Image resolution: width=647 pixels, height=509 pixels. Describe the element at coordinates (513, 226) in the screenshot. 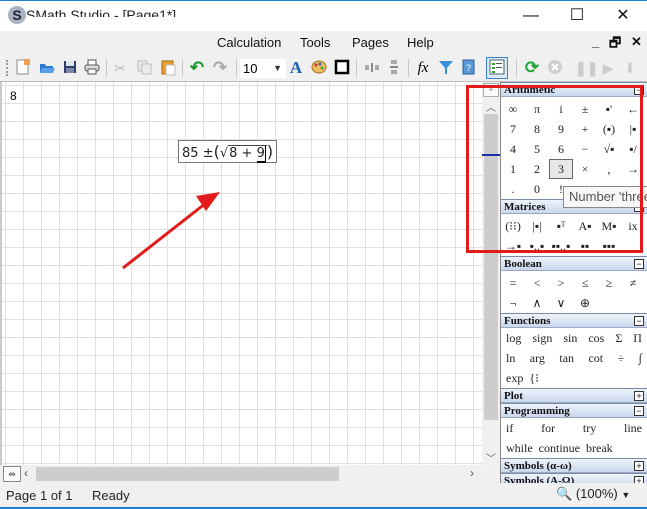

I see `palette-button: (⁝⁝)` at that location.